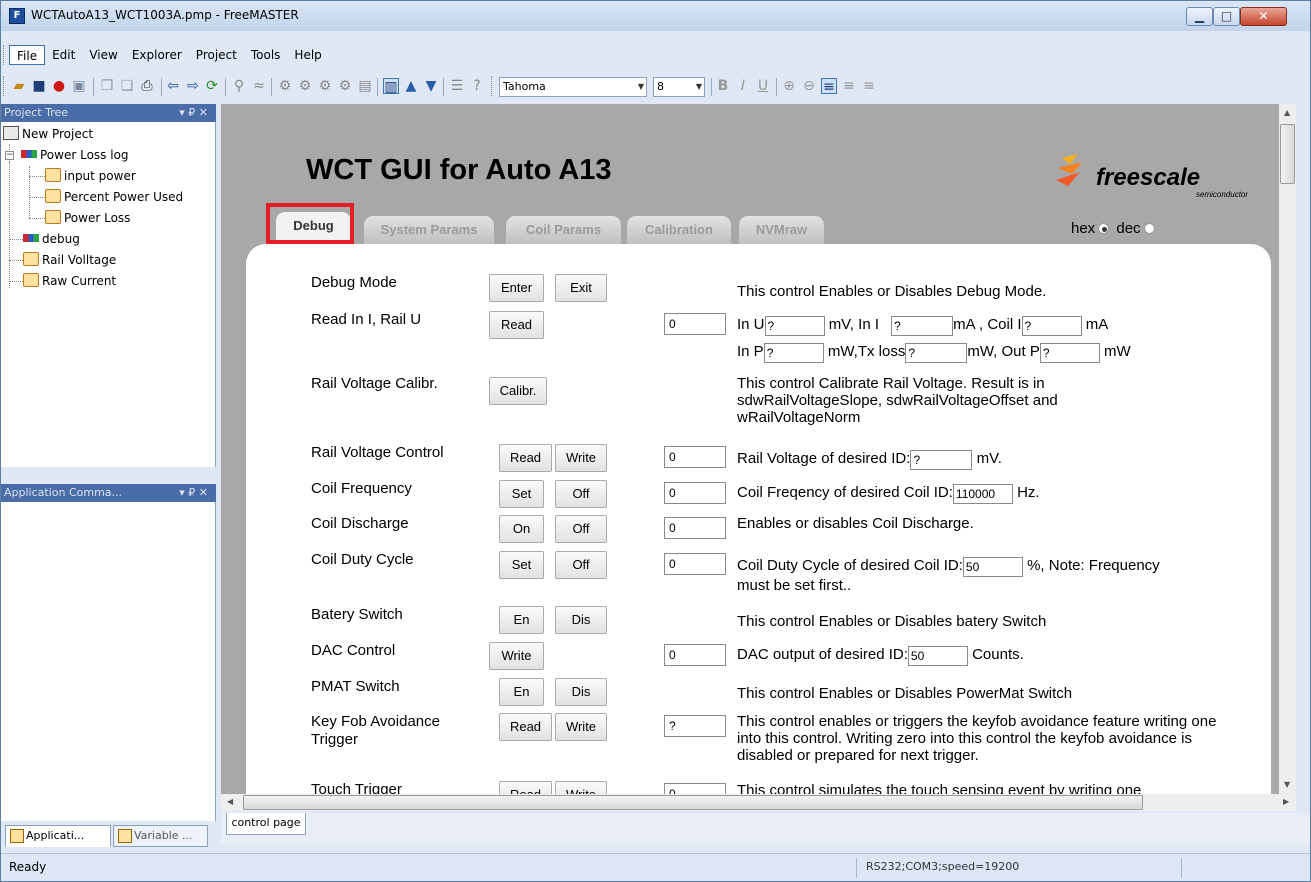 Image resolution: width=1311 pixels, height=882 pixels. What do you see at coordinates (563, 230) in the screenshot?
I see `tab-coil-params: Coil Params` at bounding box center [563, 230].